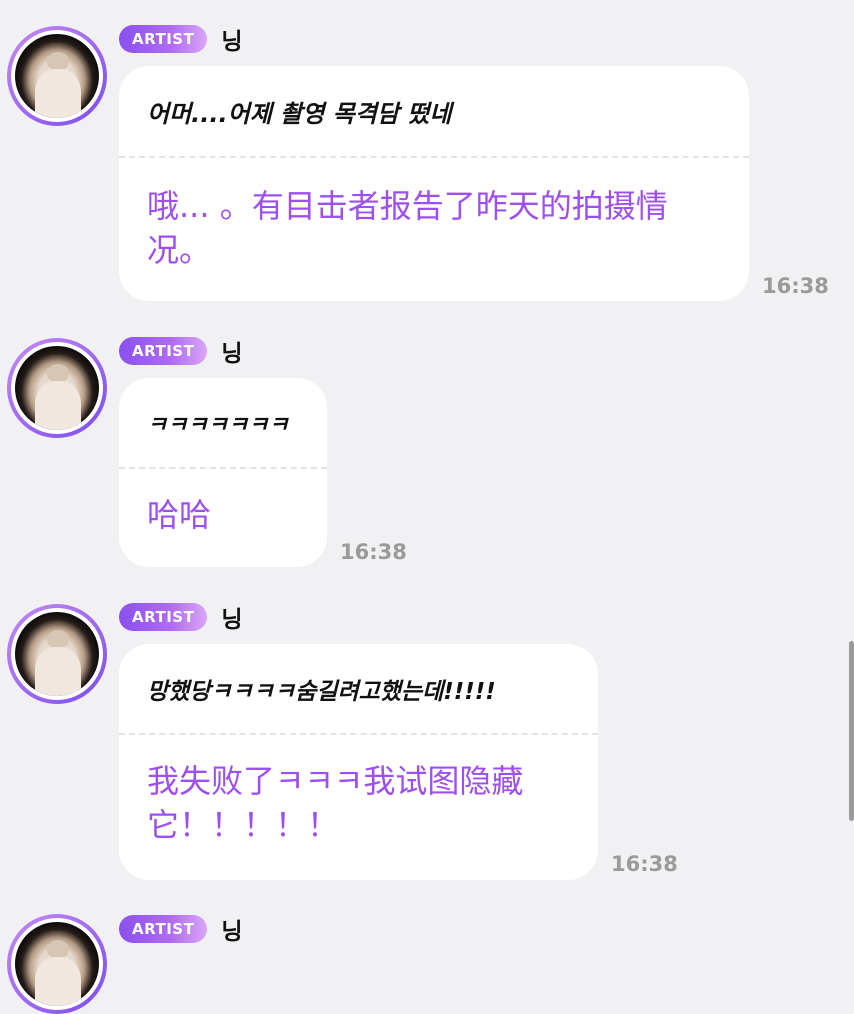  I want to click on translated-text: 我失败了ㅋㅋㅋ我试图隐藏它！！！！！, so click(335, 803).